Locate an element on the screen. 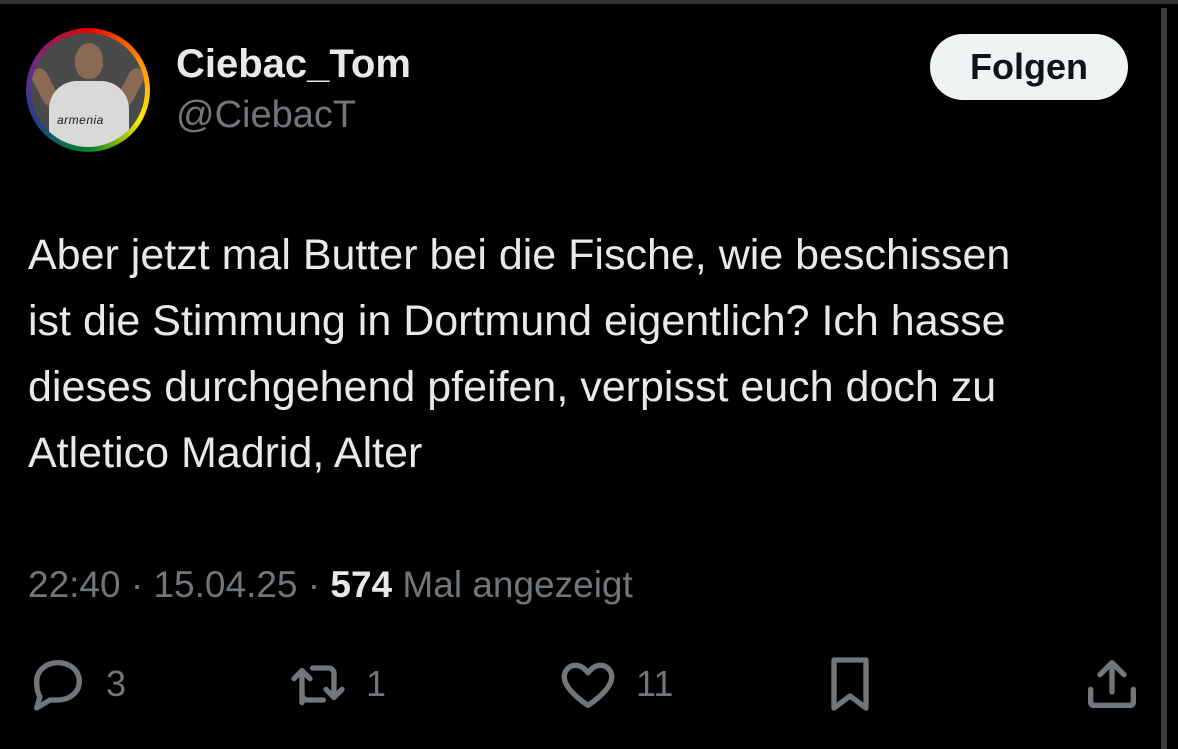  tweet-date: 15.04.25 is located at coordinates (225, 584).